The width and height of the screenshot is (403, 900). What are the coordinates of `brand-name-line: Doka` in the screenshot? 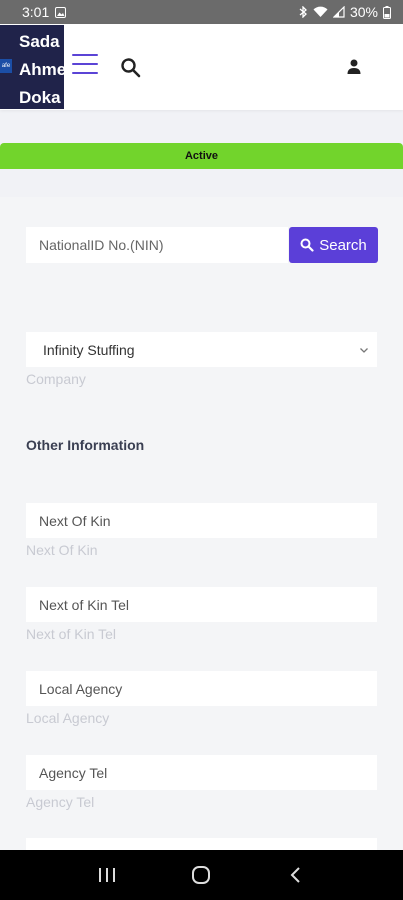 It's located at (40, 97).